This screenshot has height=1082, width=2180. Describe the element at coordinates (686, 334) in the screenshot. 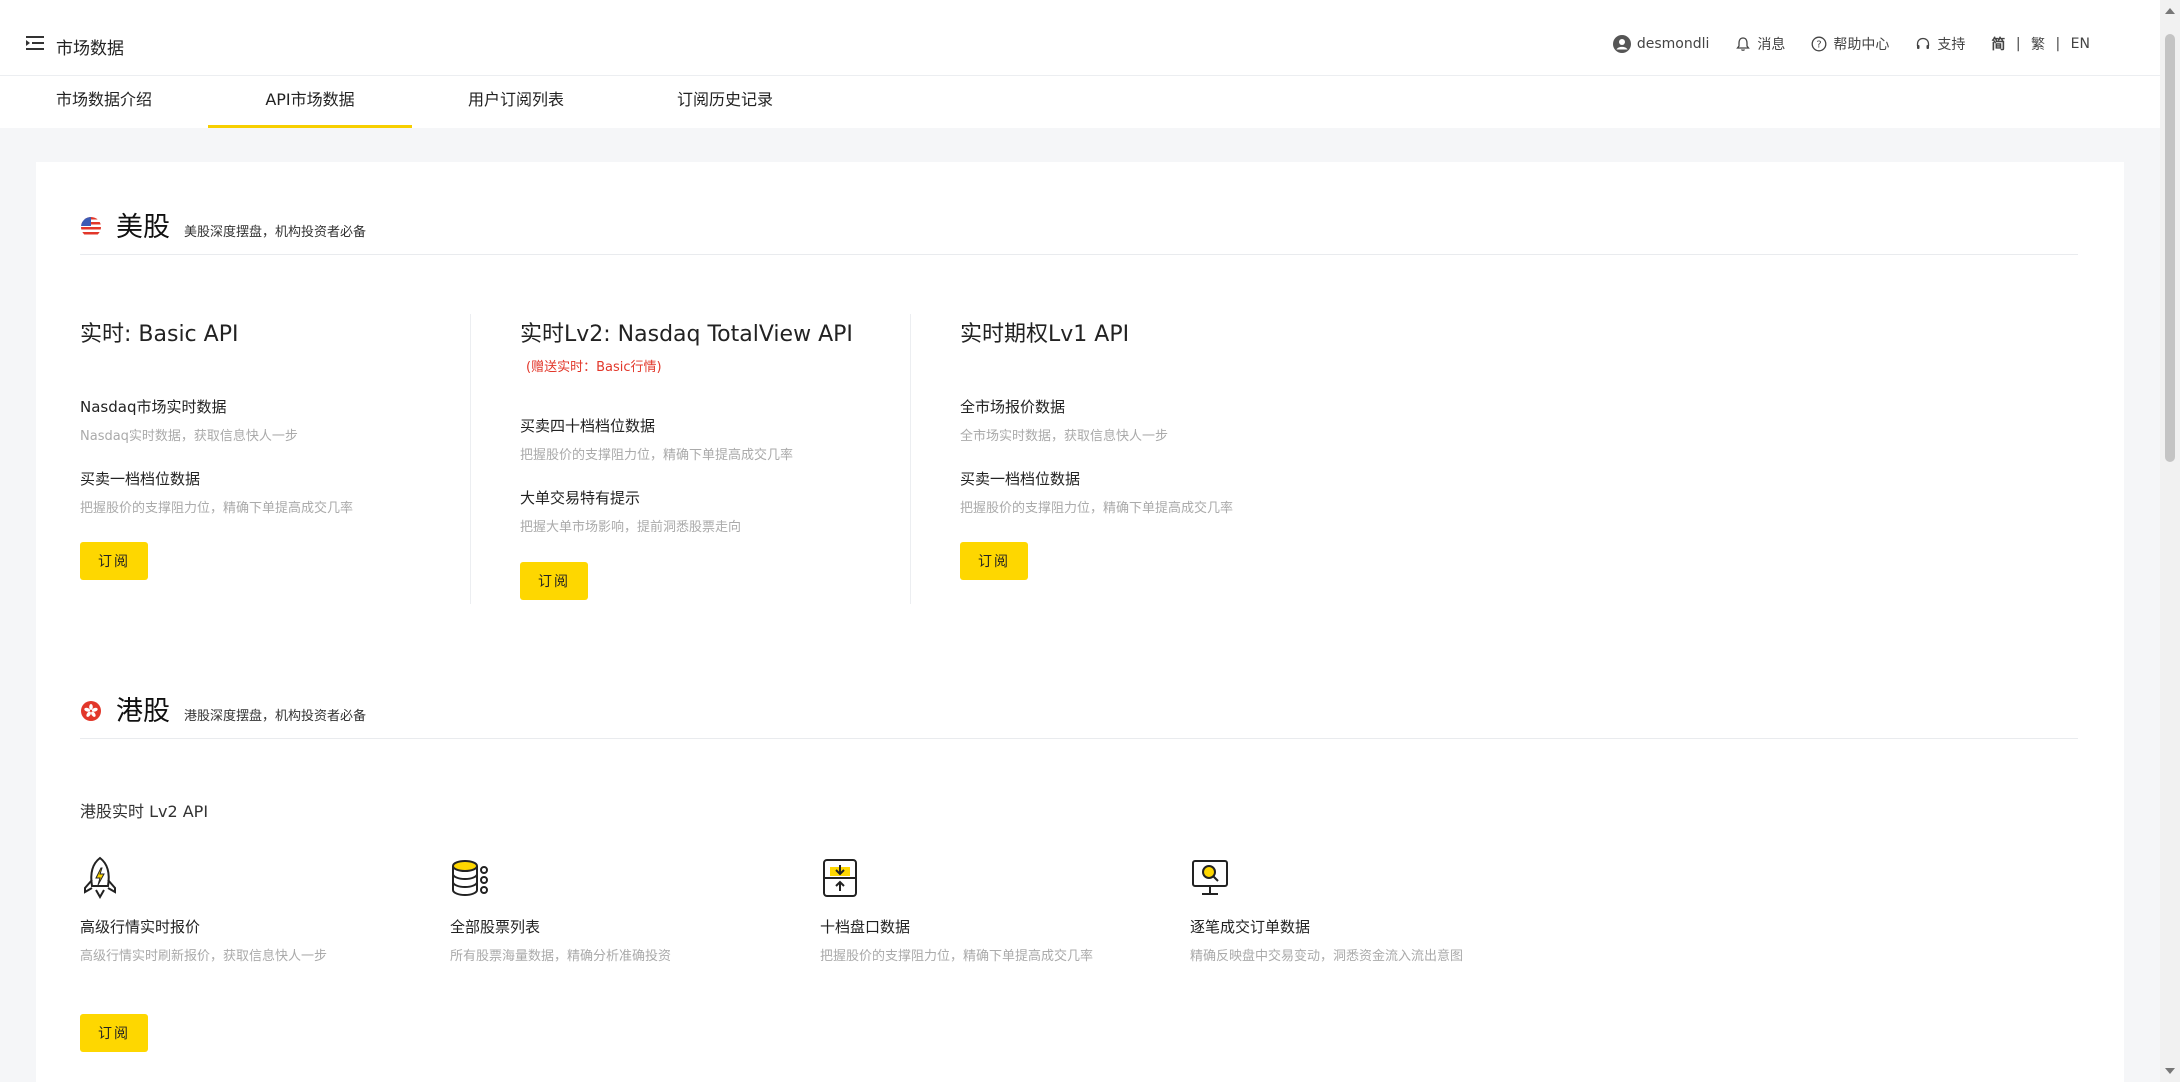

I see `plan-title: 实时Lv2: Nasdaq TotalView API` at that location.